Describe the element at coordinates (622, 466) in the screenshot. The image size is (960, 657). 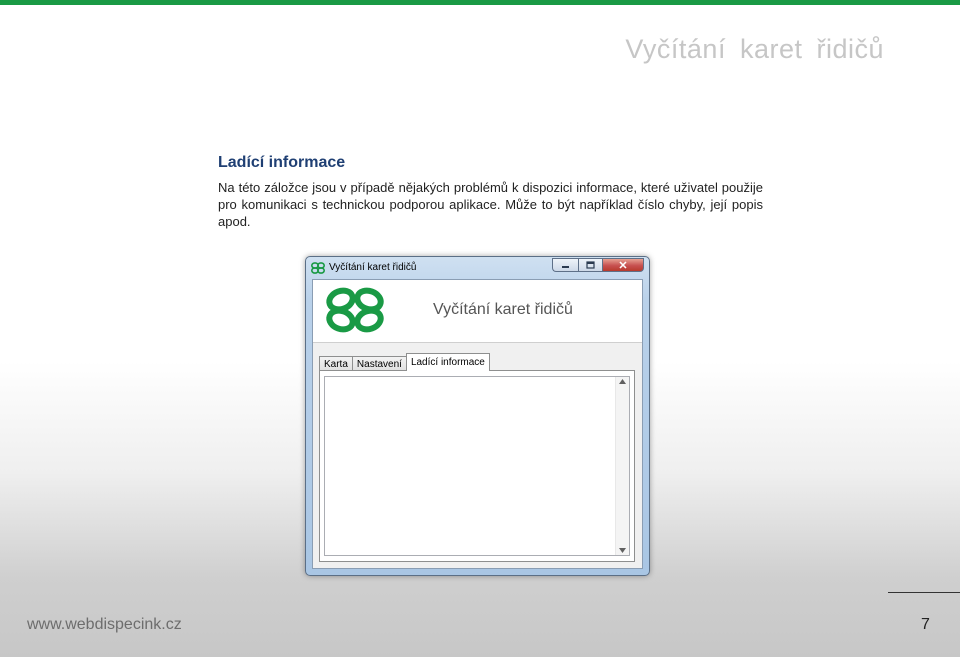
I see `vertical-scrollbar` at that location.